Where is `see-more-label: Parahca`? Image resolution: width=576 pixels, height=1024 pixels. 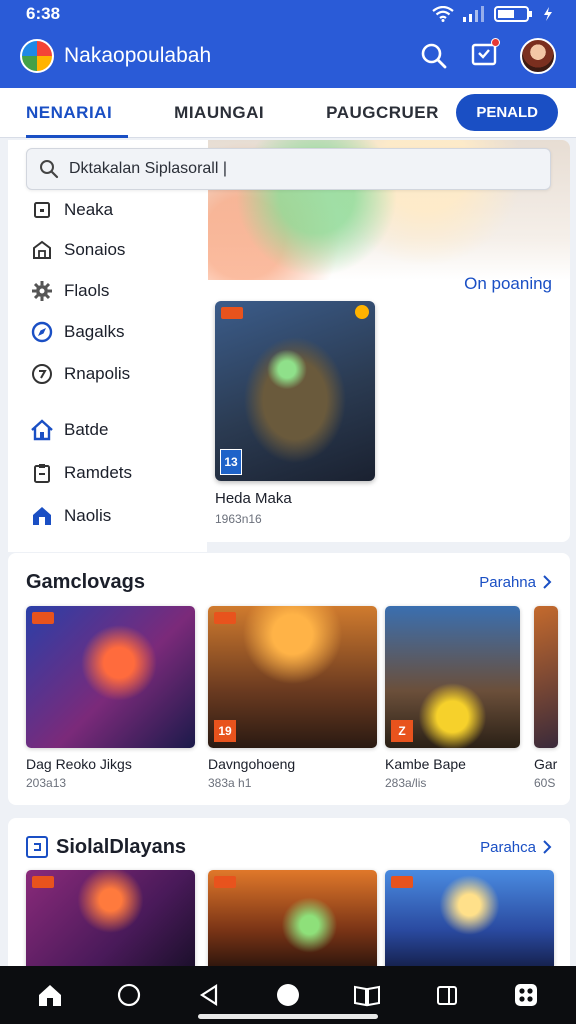 see-more-label: Parahca is located at coordinates (508, 847).